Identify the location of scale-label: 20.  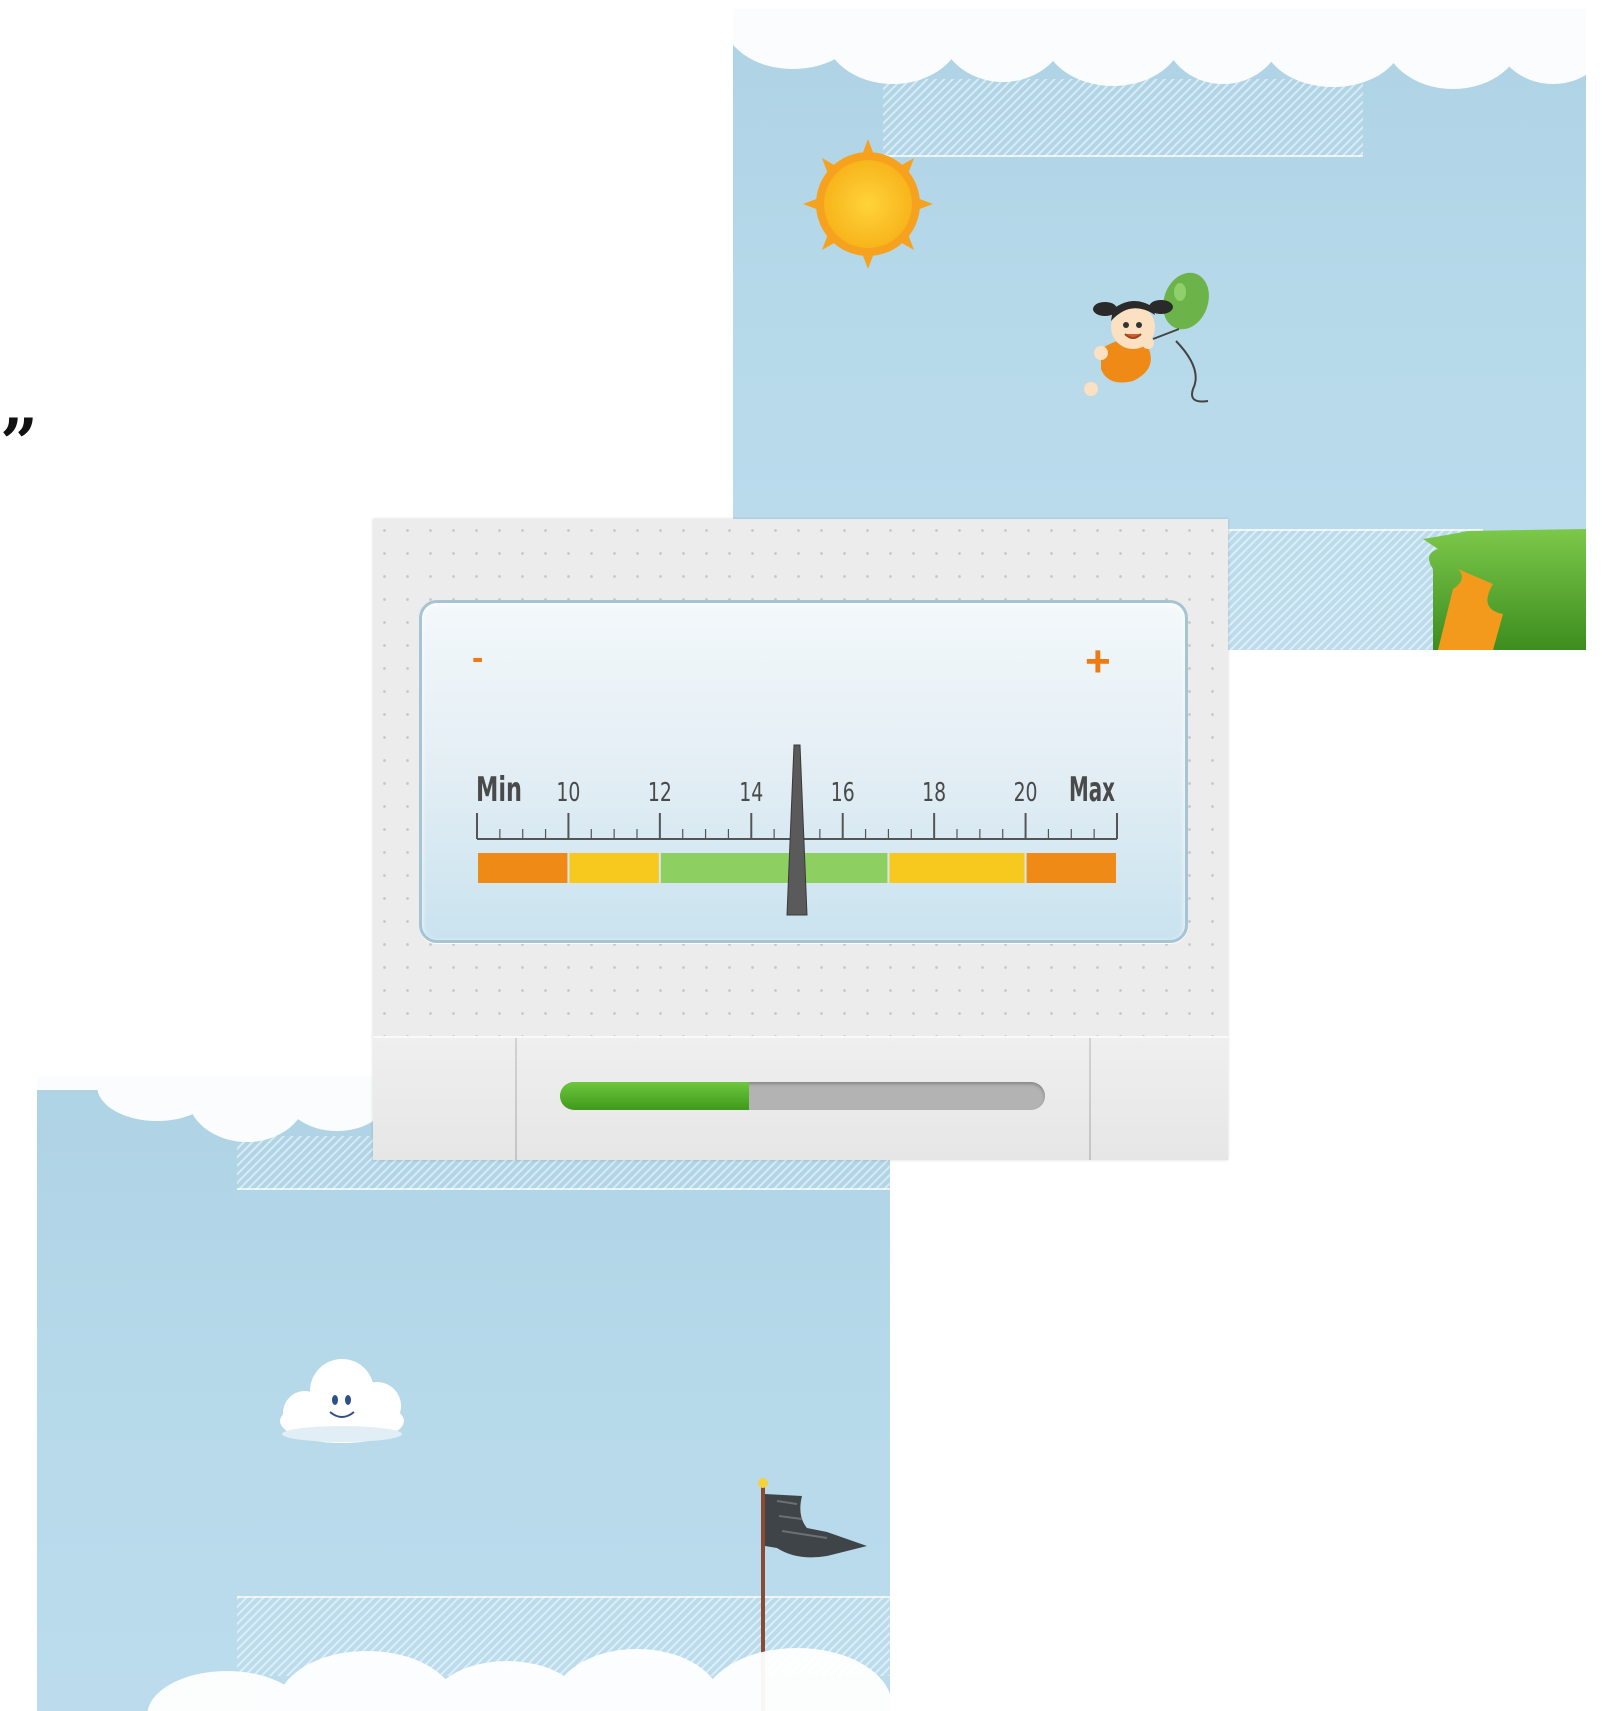
(1026, 793).